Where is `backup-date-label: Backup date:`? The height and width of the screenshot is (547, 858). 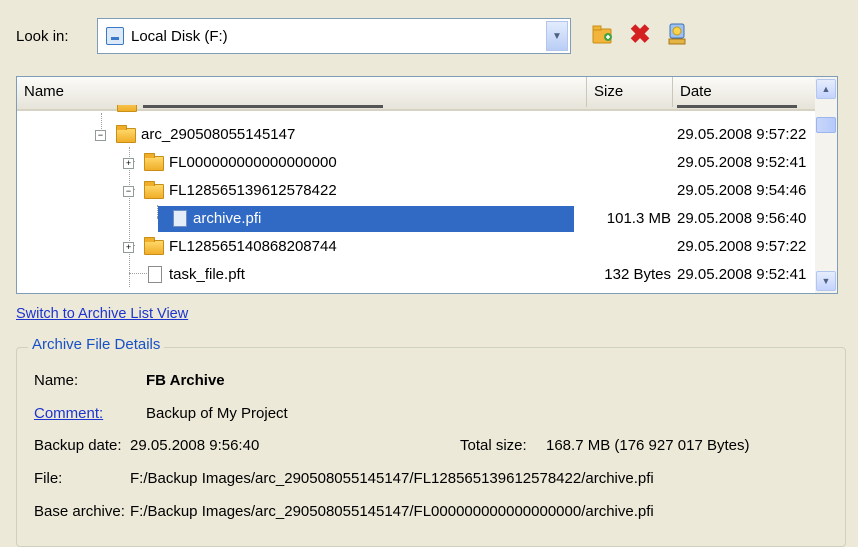
backup-date-label: Backup date: is located at coordinates (78, 445).